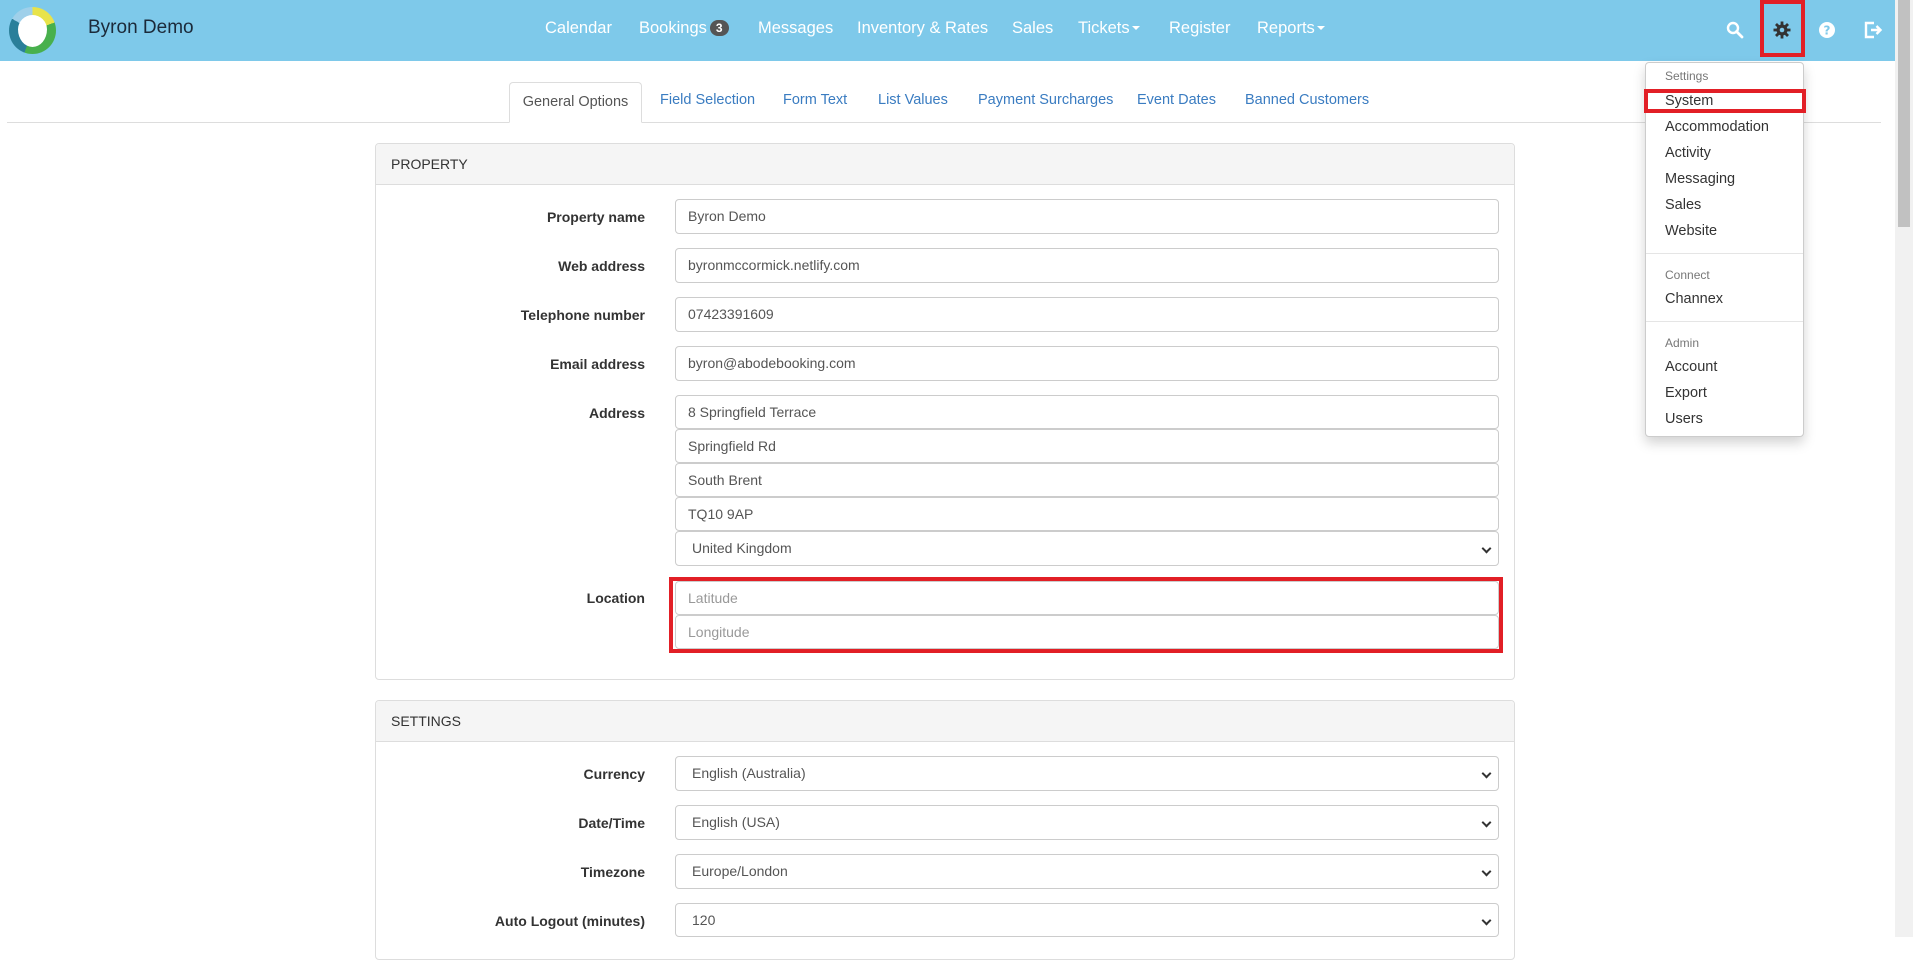 The width and height of the screenshot is (1913, 960). Describe the element at coordinates (1735, 30) in the screenshot. I see `search-icon` at that location.